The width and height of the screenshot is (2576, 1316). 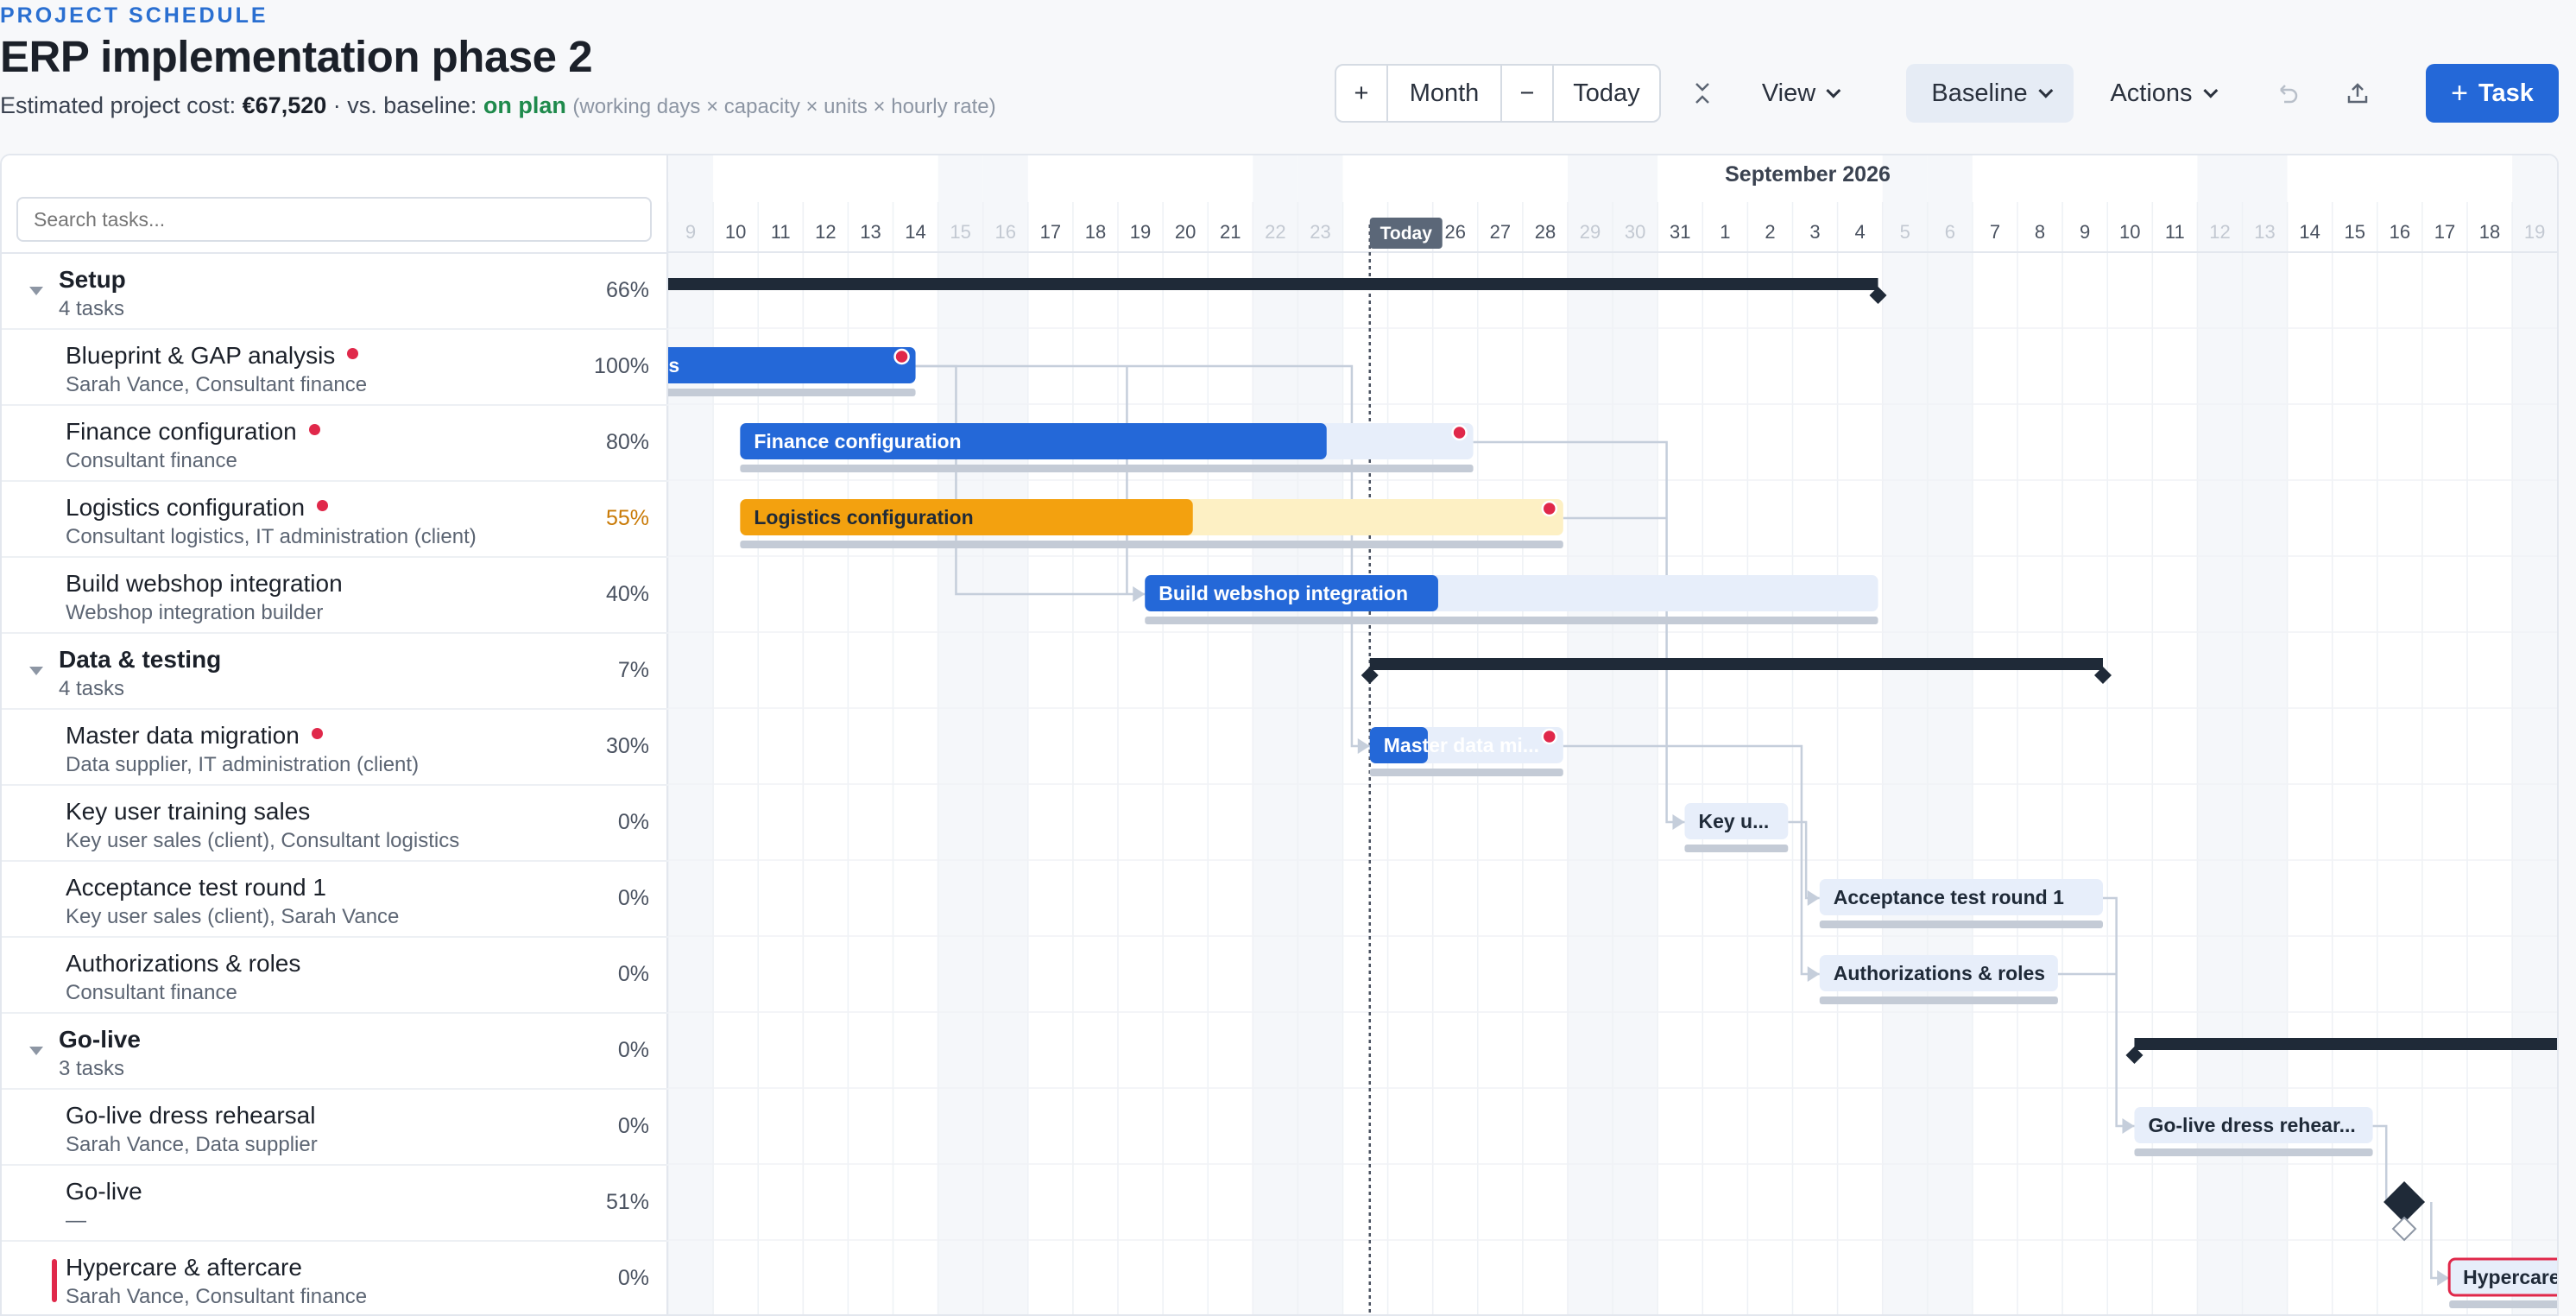 I want to click on task-name: Master data migration, so click(x=194, y=736).